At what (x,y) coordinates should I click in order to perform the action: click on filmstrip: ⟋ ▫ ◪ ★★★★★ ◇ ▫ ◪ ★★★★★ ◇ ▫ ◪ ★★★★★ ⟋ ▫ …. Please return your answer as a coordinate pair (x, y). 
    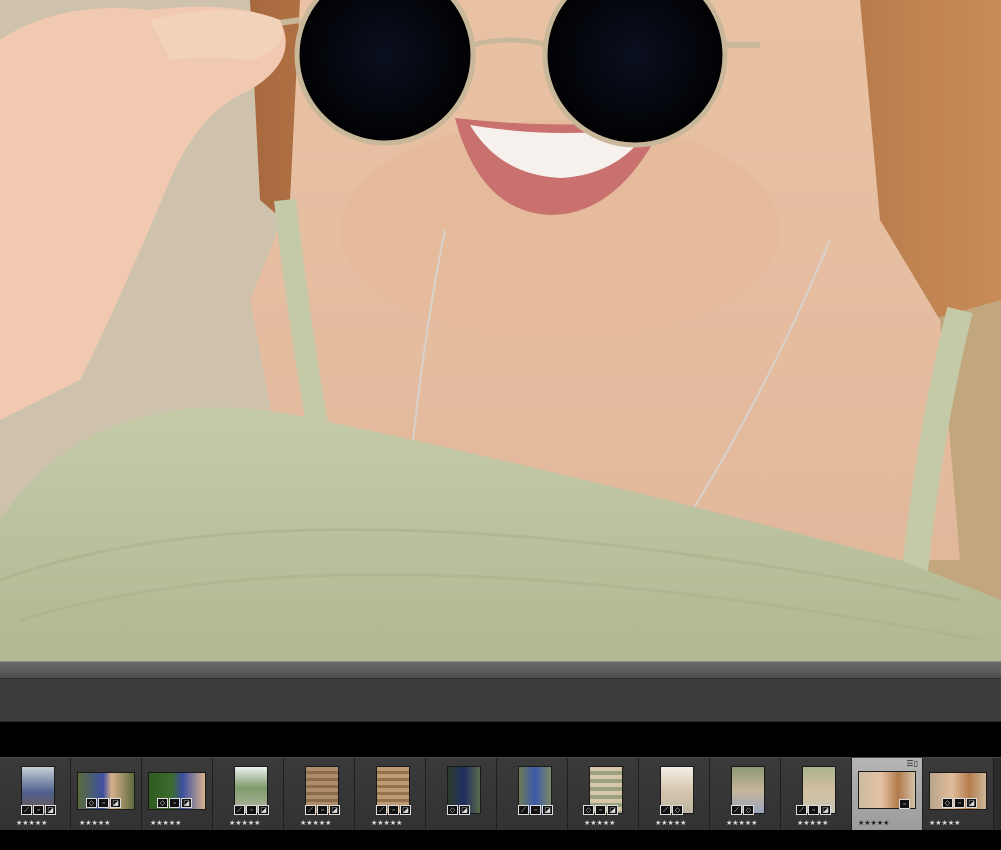
    Looking at the image, I should click on (500, 793).